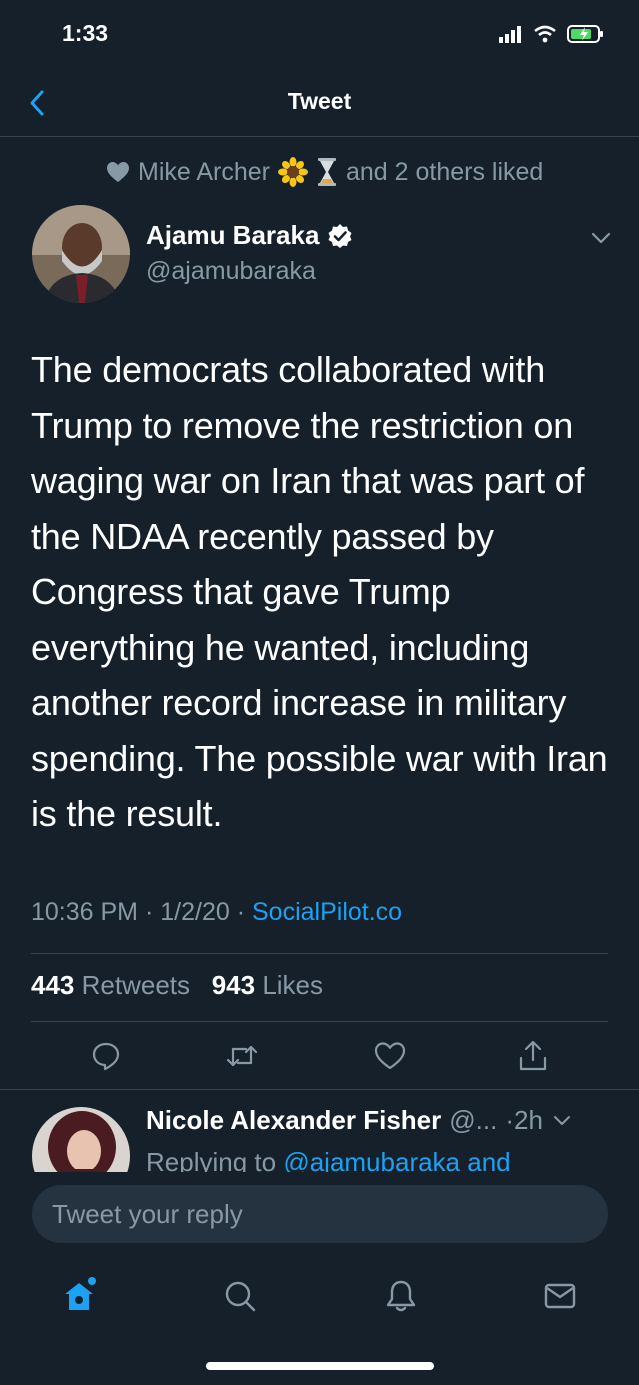 This screenshot has width=639, height=1385. What do you see at coordinates (85, 33) in the screenshot?
I see `status-time: 1:33` at bounding box center [85, 33].